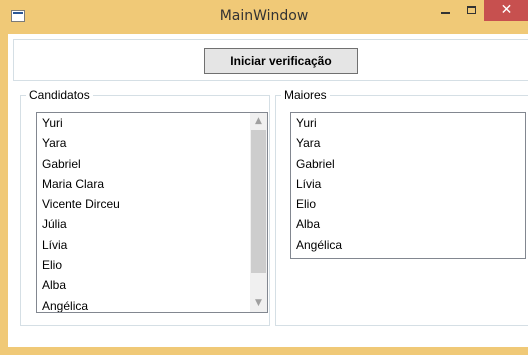  I want to click on minimize-button, so click(445, 10).